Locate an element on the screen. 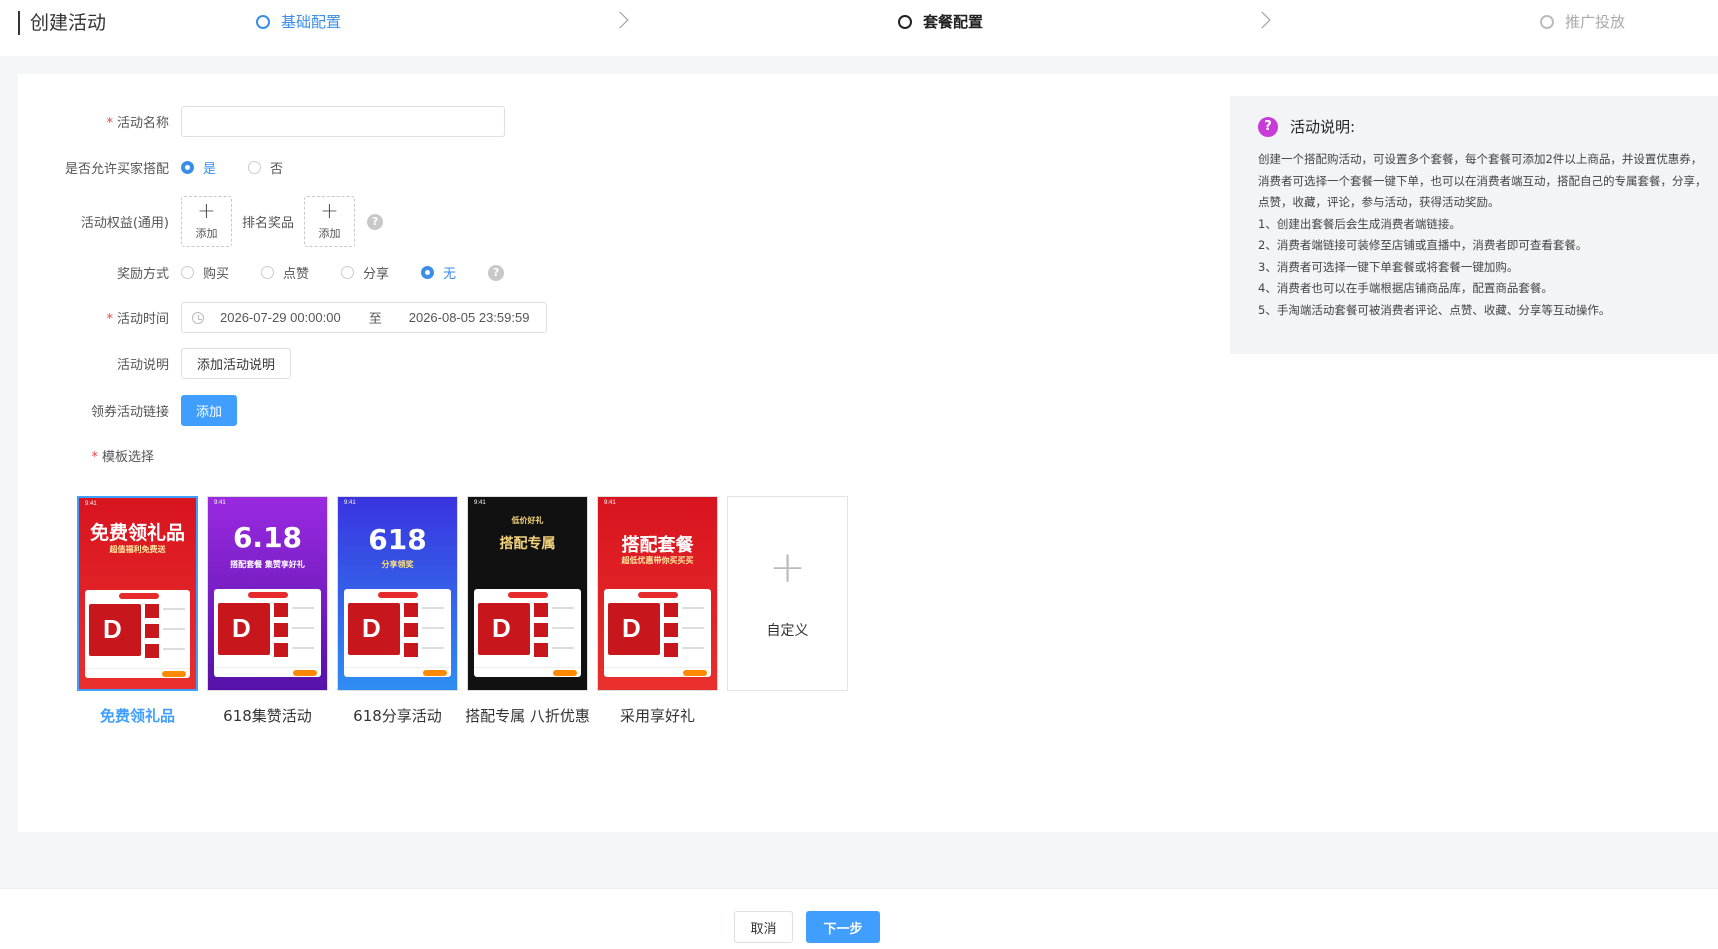 The width and height of the screenshot is (1718, 949). template-banner: 搭配套餐 is located at coordinates (657, 545).